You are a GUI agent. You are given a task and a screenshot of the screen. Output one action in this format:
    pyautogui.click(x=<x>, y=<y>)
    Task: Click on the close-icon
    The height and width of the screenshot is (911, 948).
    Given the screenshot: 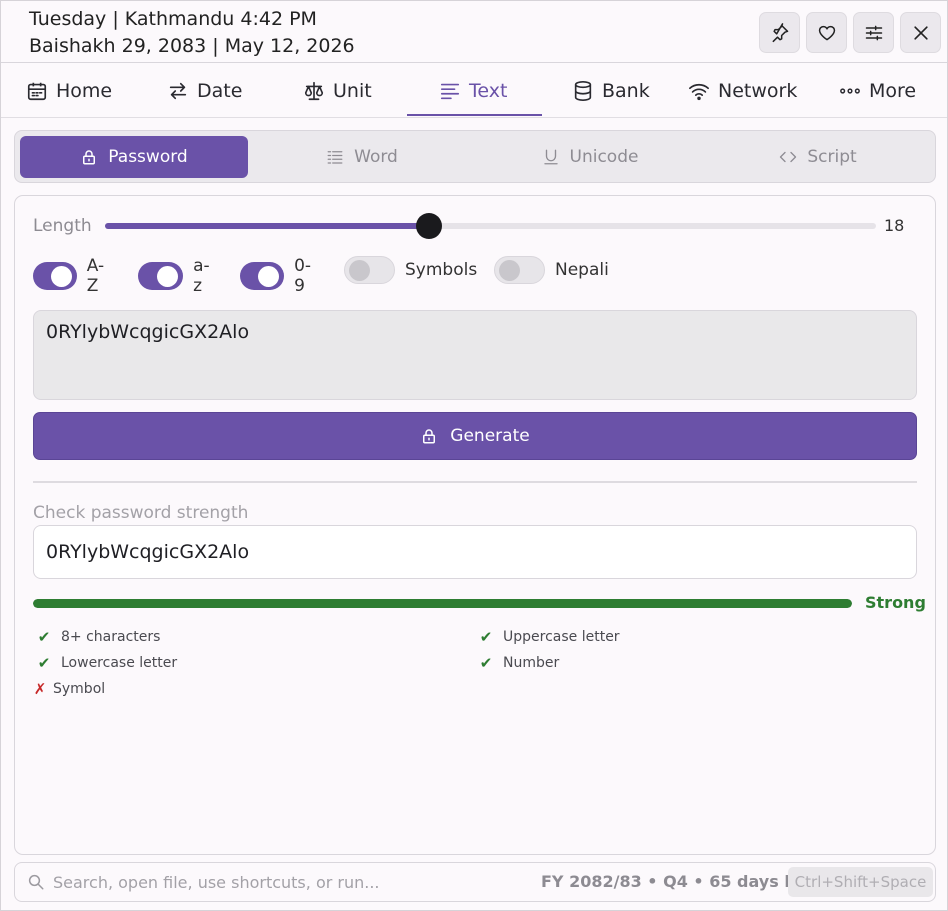 What is the action you would take?
    pyautogui.click(x=920, y=32)
    